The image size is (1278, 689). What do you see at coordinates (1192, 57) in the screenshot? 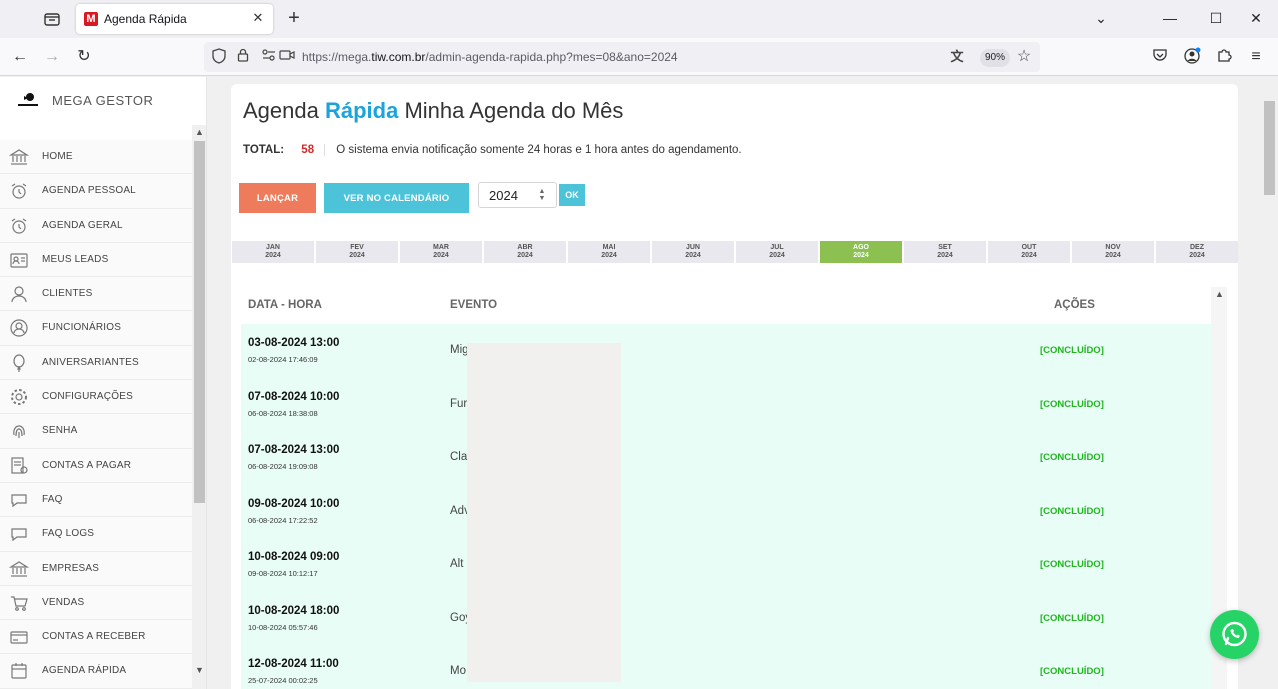
I see `account-icon` at bounding box center [1192, 57].